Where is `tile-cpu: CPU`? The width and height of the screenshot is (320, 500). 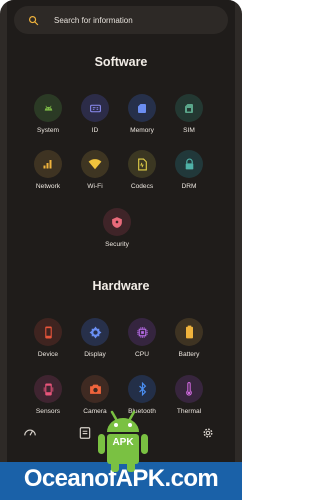 tile-cpu: CPU is located at coordinates (142, 338).